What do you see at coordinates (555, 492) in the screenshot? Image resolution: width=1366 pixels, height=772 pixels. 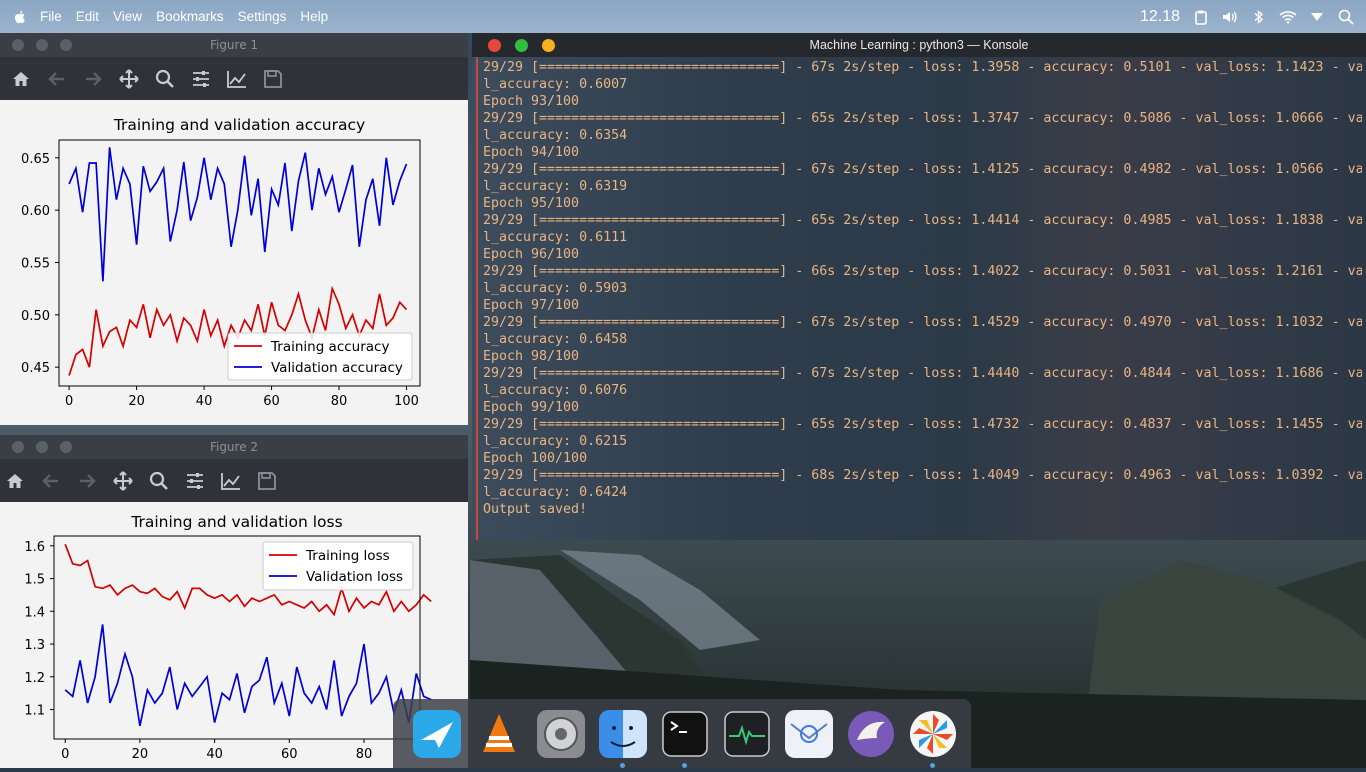 I see `terminal-line: l_accuracy: 0.6424` at bounding box center [555, 492].